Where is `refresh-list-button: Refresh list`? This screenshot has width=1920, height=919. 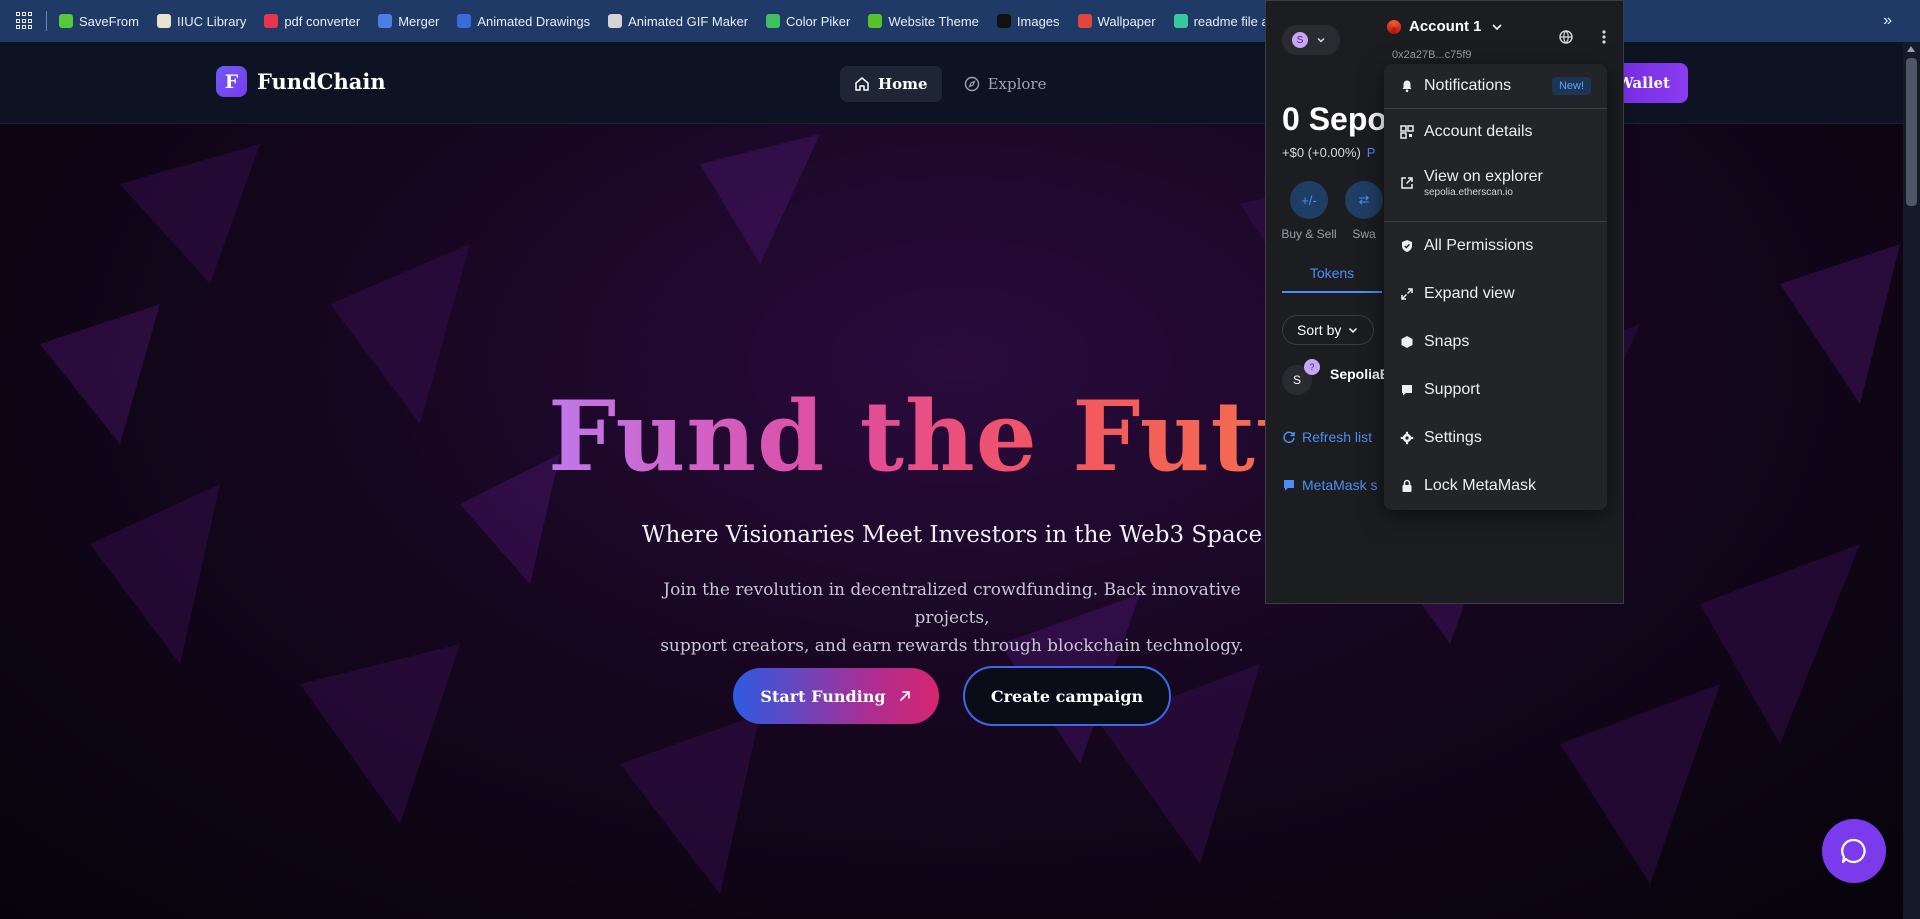 refresh-list-button: Refresh list is located at coordinates (1327, 437).